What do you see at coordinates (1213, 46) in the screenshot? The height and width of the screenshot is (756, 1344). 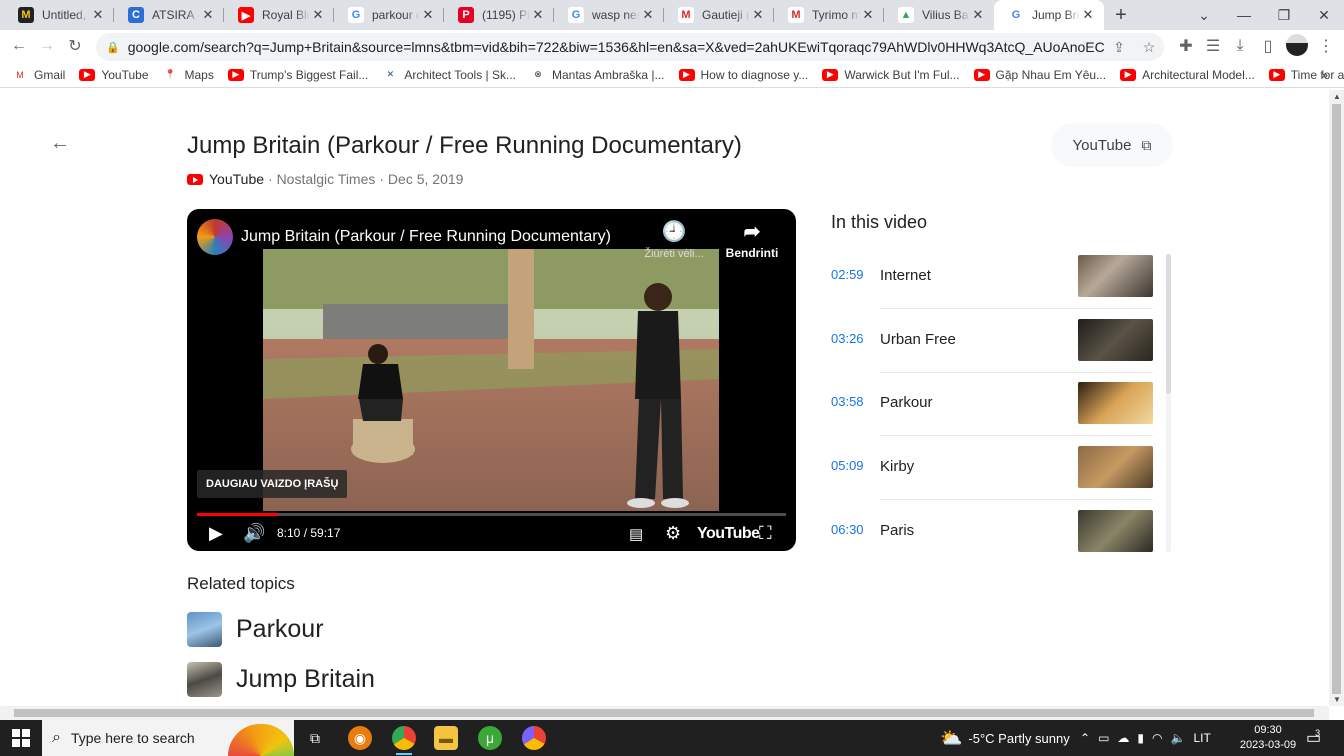 I see `media-queue-icon: ☰` at bounding box center [1213, 46].